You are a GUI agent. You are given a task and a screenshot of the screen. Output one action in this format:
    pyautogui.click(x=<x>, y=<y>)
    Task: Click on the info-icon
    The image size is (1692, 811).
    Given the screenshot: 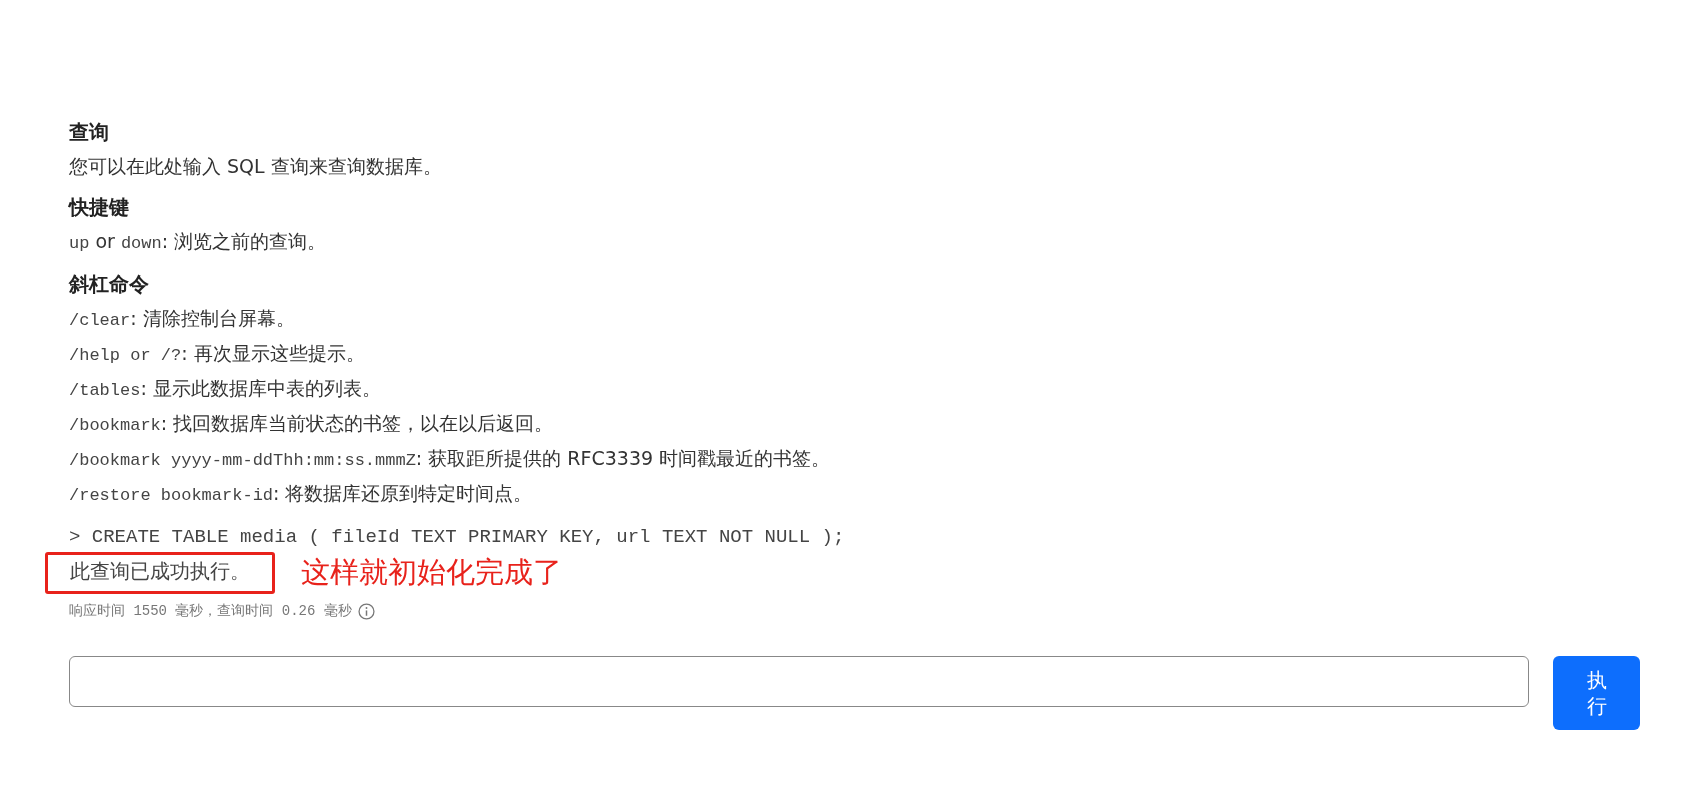 What is the action you would take?
    pyautogui.click(x=366, y=611)
    